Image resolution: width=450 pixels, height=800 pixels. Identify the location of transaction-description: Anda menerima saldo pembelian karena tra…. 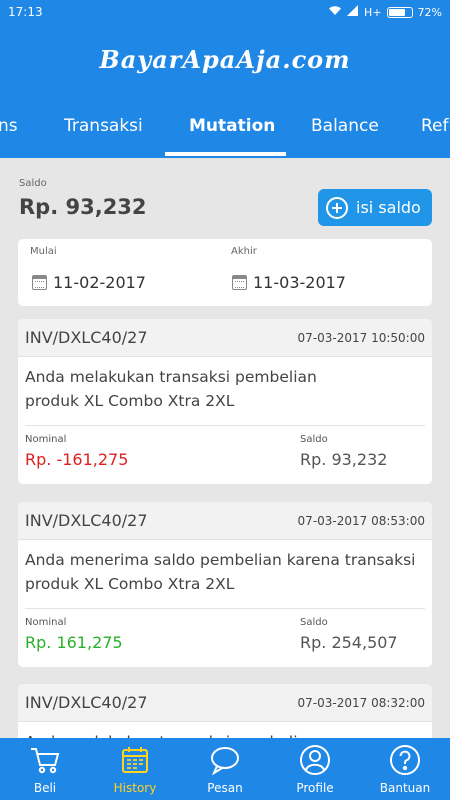
(225, 574).